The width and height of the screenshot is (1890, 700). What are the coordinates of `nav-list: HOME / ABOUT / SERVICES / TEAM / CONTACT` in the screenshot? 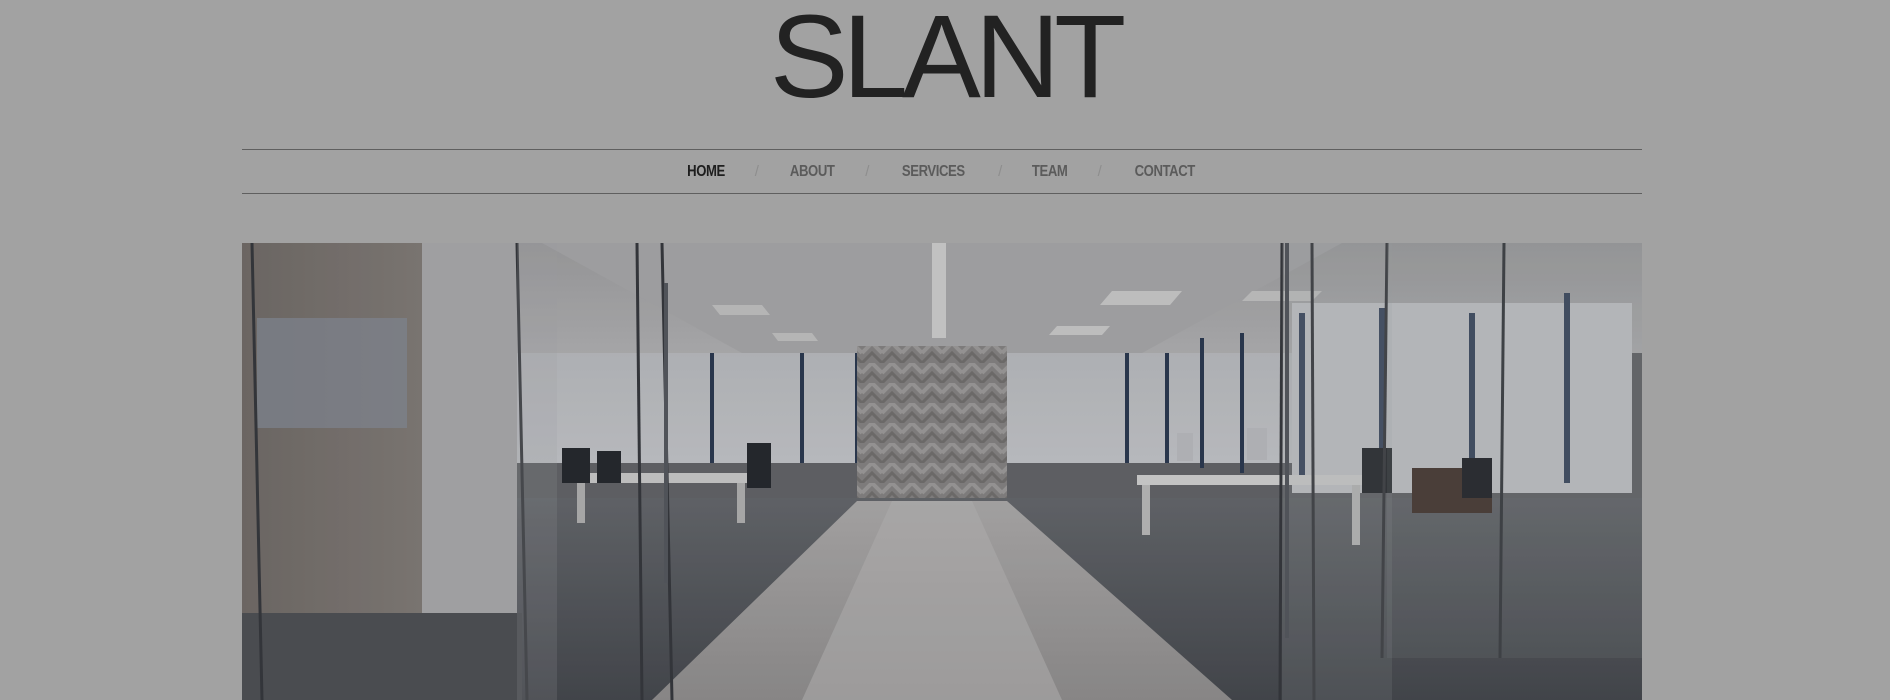 It's located at (942, 171).